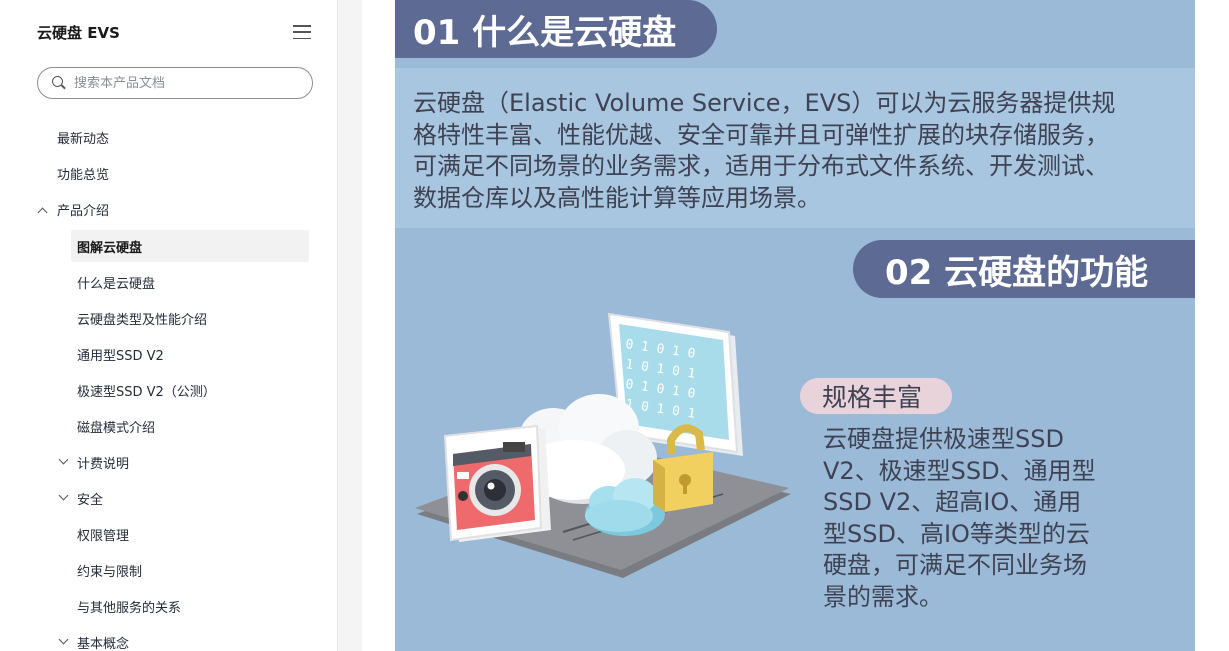 The width and height of the screenshot is (1229, 651). Describe the element at coordinates (103, 643) in the screenshot. I see `nav-item-label: 基本概念` at that location.